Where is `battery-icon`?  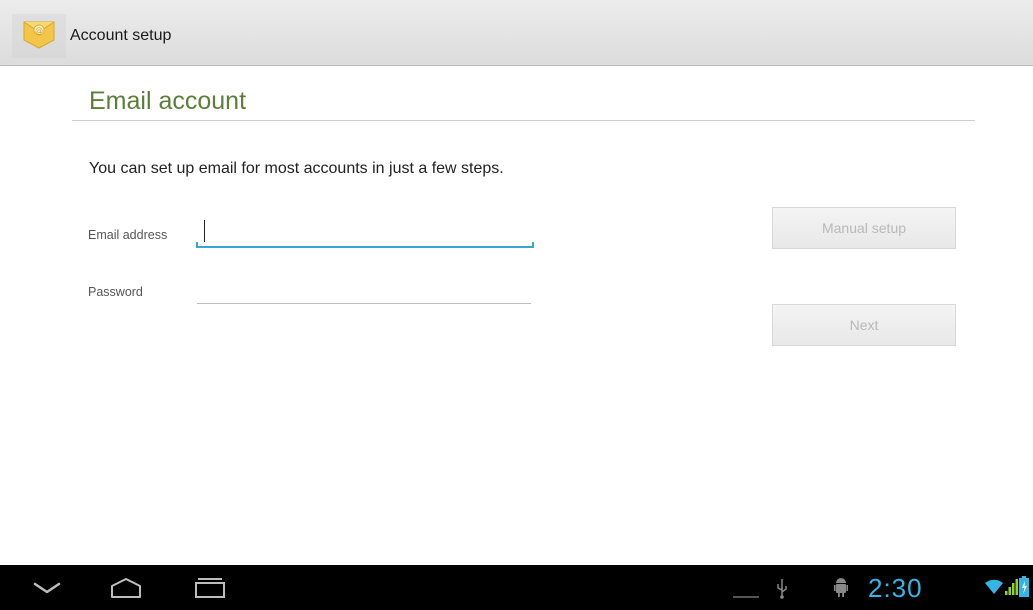
battery-icon is located at coordinates (1024, 589).